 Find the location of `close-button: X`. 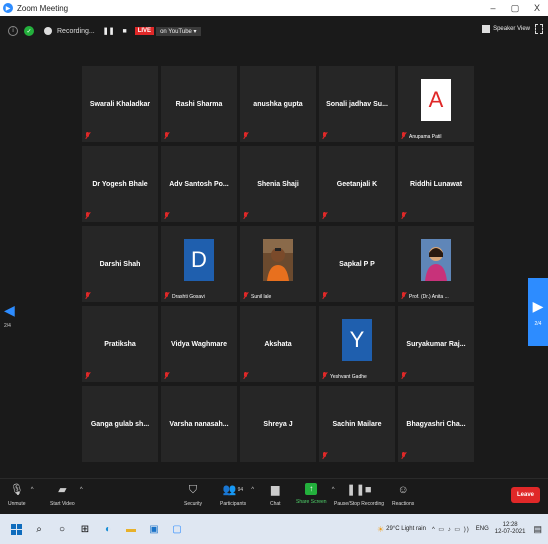

close-button: X is located at coordinates (537, 8).